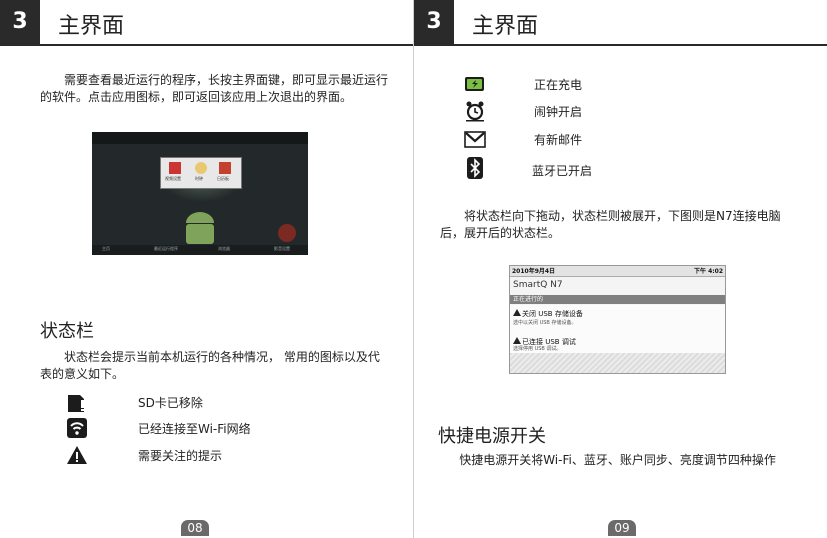  I want to click on status-bar-description: 状态栏会提示当前本机运行的各种情况， 常用的图标以及代表的意义如下。, so click(210, 365).